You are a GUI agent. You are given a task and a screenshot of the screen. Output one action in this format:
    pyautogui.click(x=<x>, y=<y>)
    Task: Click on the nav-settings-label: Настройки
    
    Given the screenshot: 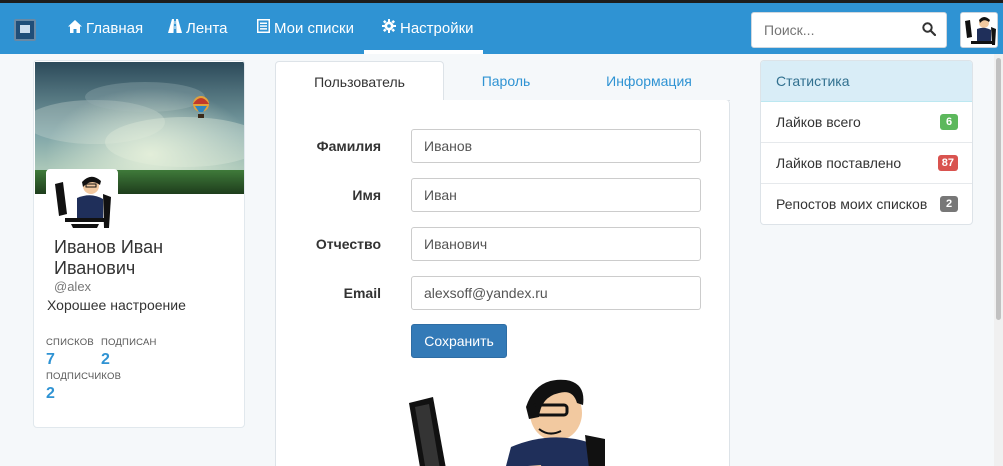 What is the action you would take?
    pyautogui.click(x=437, y=28)
    